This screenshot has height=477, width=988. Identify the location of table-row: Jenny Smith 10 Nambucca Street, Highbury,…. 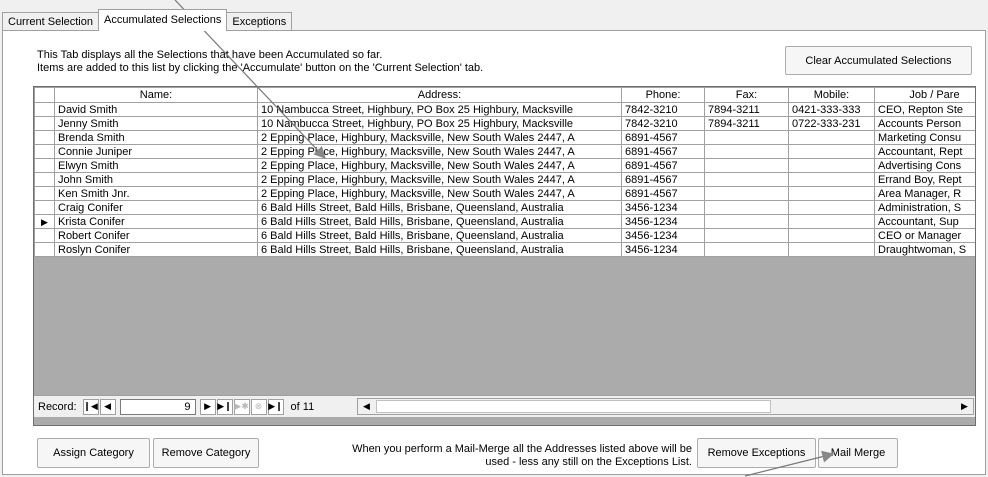
(504, 123).